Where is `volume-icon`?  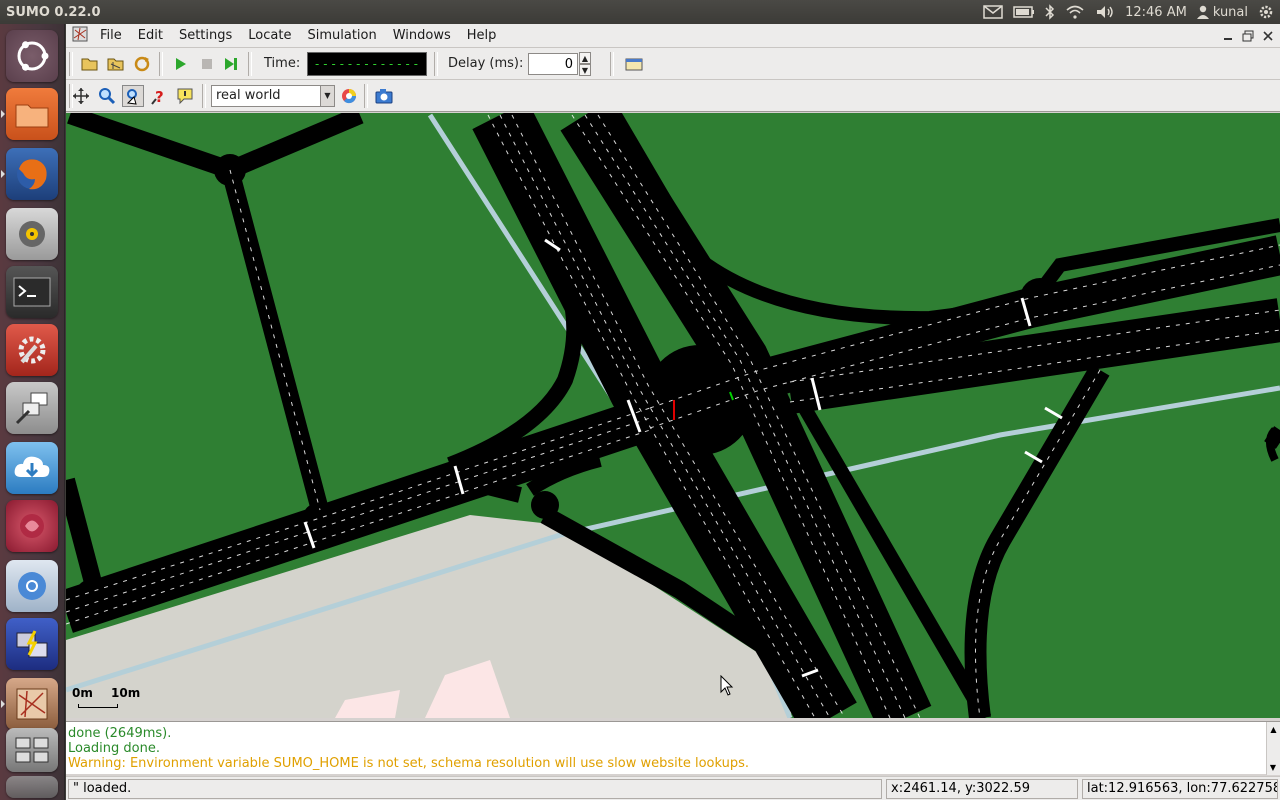
volume-icon is located at coordinates (1105, 12).